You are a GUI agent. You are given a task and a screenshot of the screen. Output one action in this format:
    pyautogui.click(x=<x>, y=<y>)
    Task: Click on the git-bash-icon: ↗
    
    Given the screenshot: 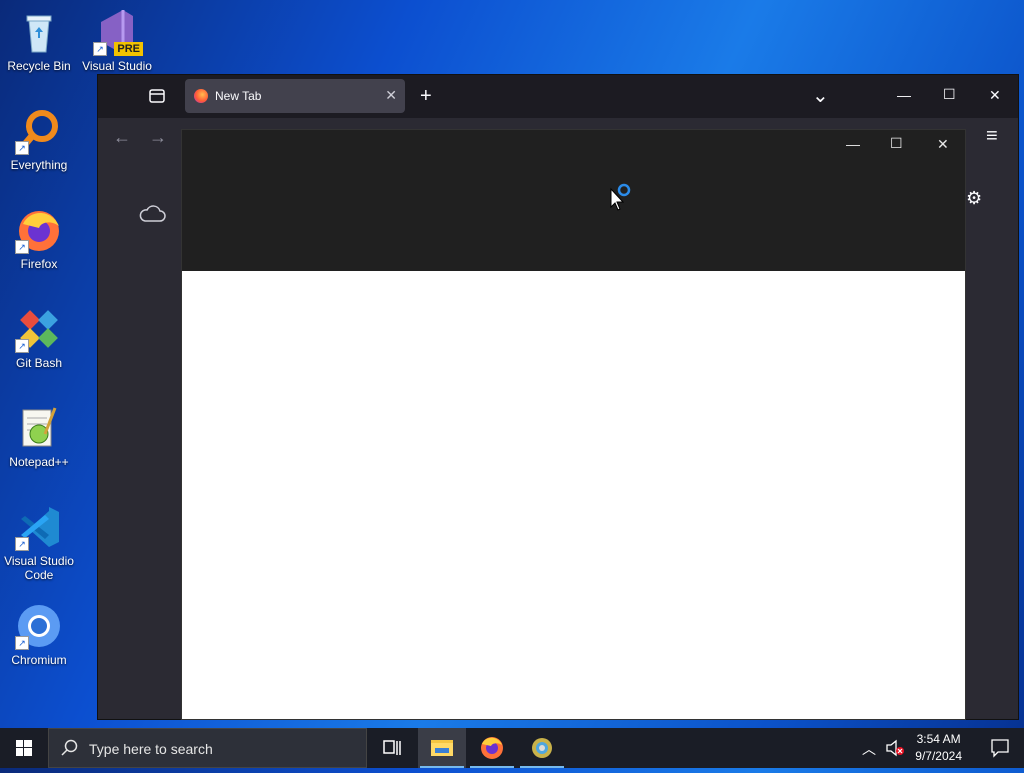 What is the action you would take?
    pyautogui.click(x=39, y=329)
    